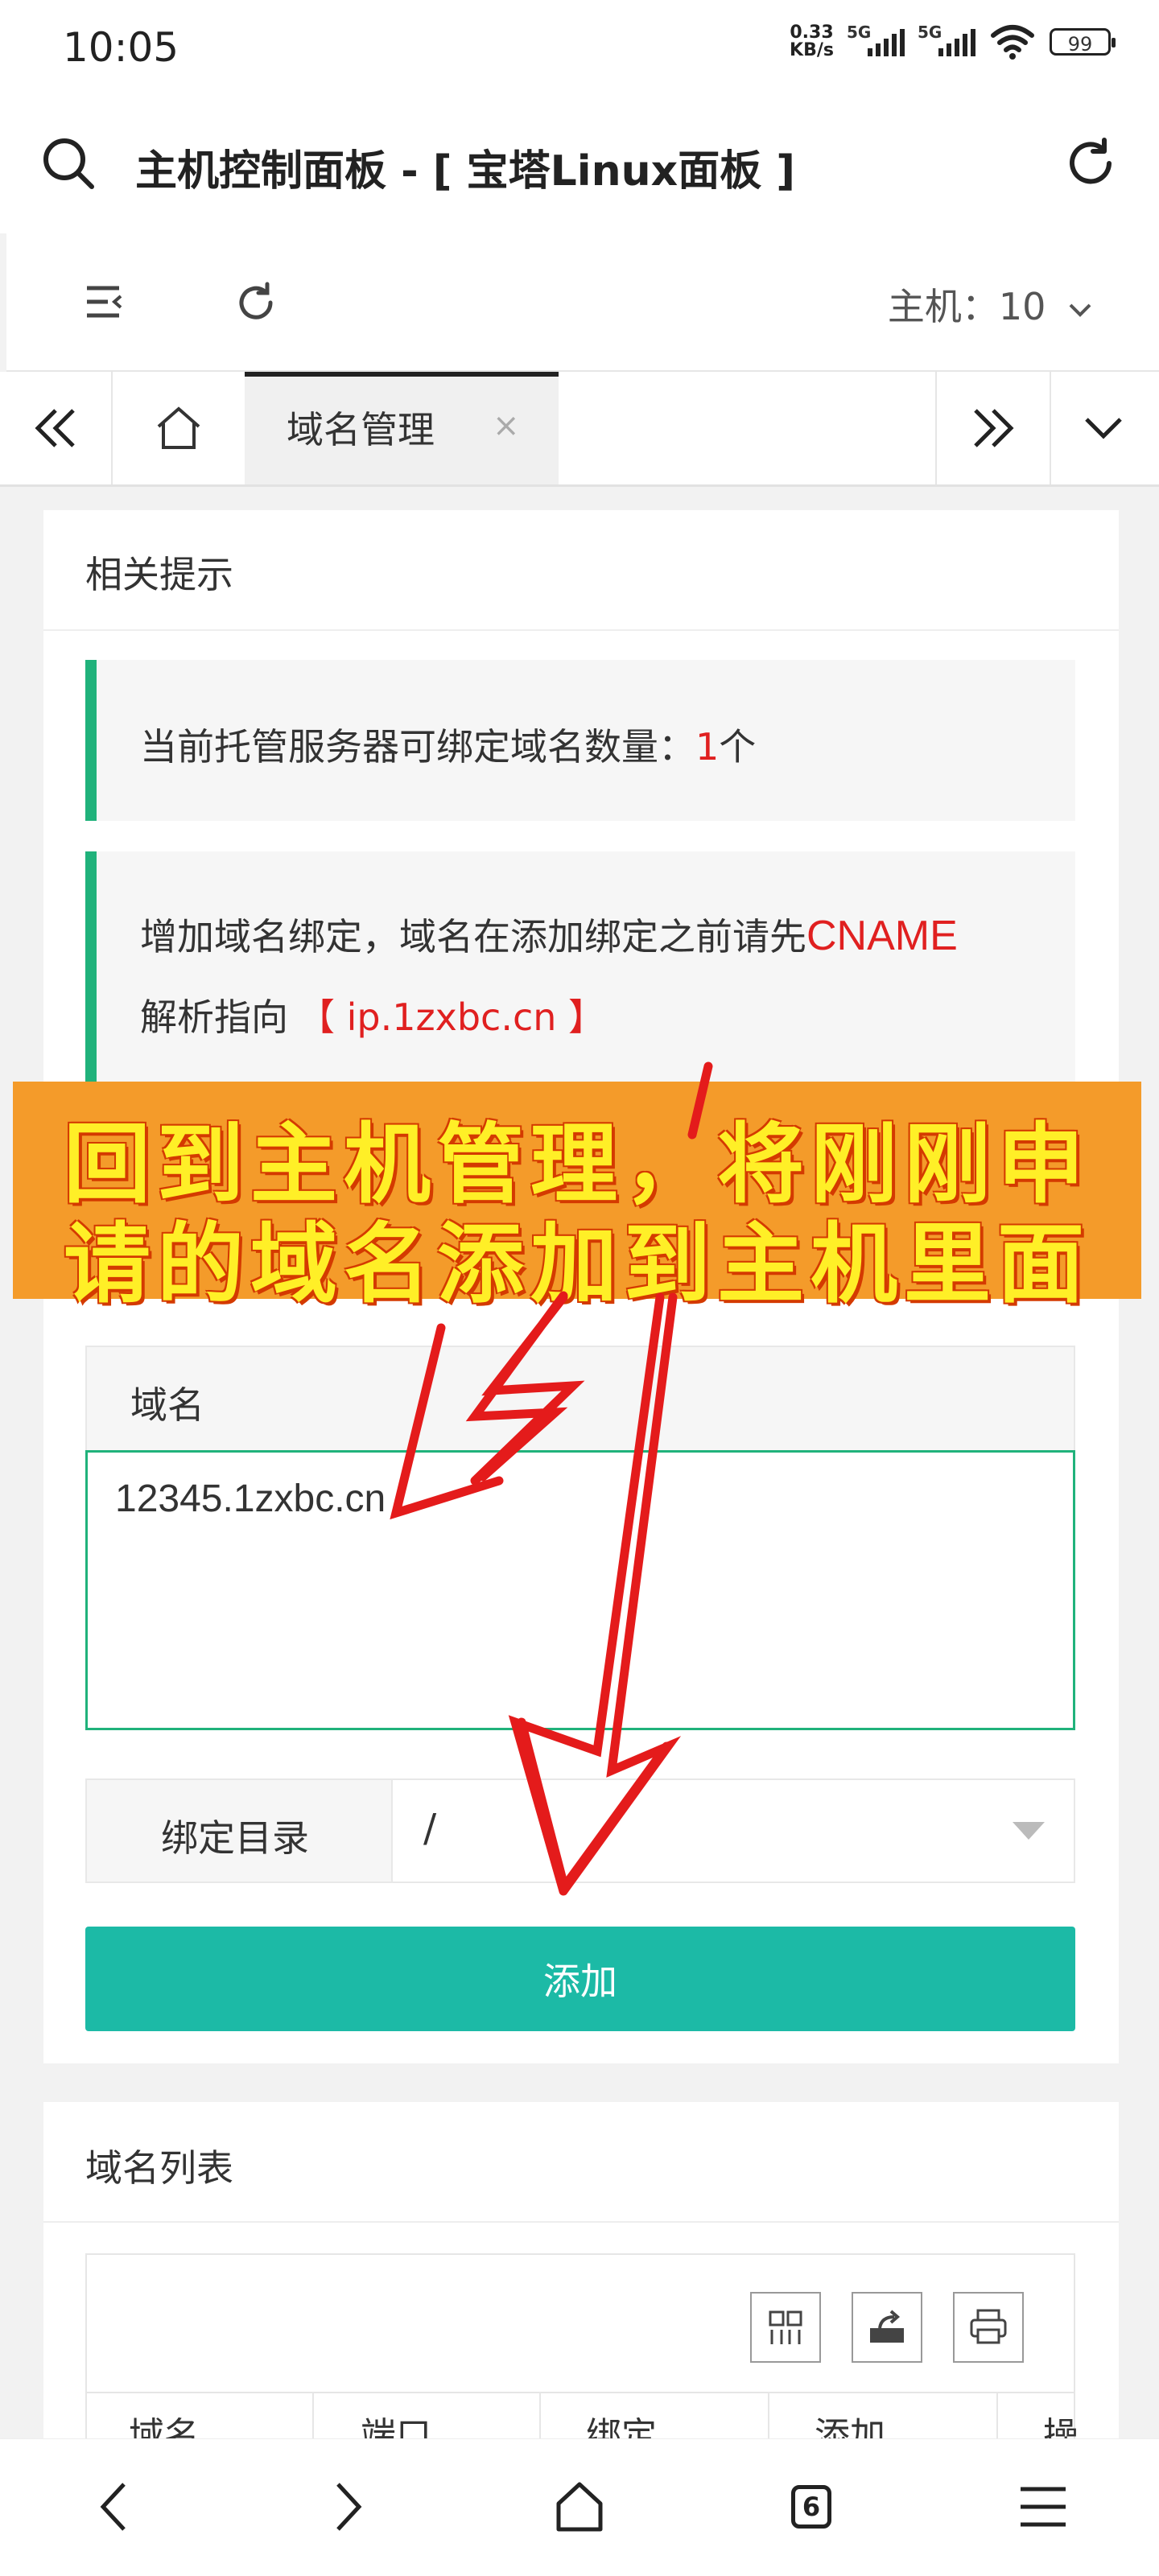 This screenshot has width=1159, height=2576. I want to click on tip-text: 增加域名绑定，域名在添加绑定之前请先, so click(473, 936).